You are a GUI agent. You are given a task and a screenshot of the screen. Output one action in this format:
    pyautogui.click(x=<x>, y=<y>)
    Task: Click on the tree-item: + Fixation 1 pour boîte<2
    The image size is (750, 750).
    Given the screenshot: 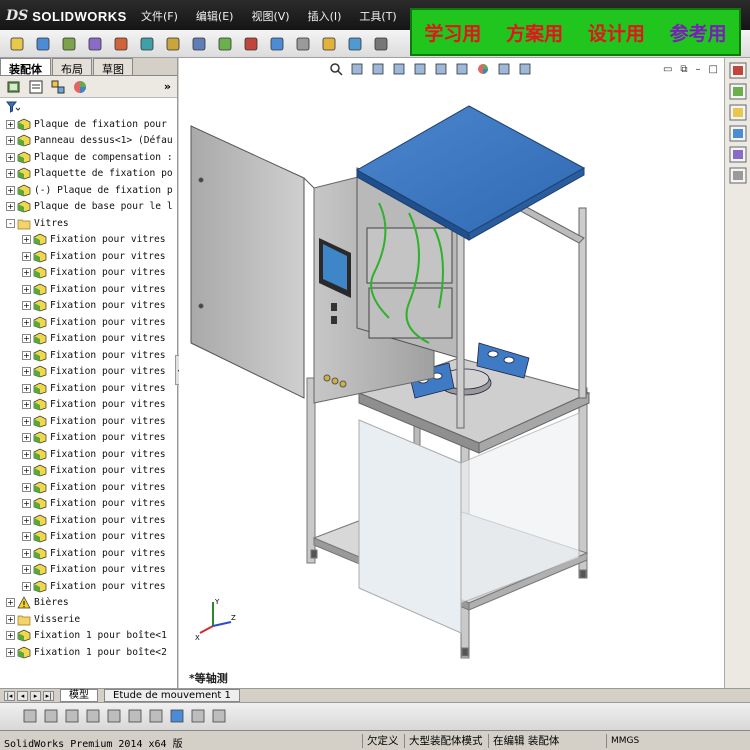 What is the action you would take?
    pyautogui.click(x=88, y=652)
    